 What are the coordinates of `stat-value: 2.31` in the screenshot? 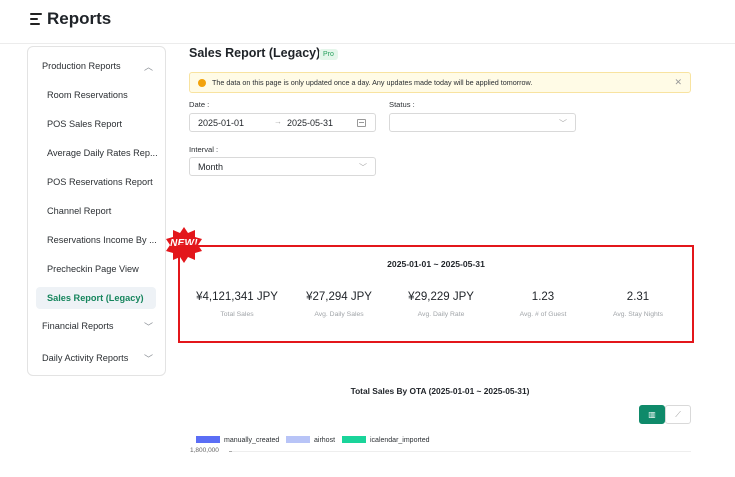 It's located at (638, 297).